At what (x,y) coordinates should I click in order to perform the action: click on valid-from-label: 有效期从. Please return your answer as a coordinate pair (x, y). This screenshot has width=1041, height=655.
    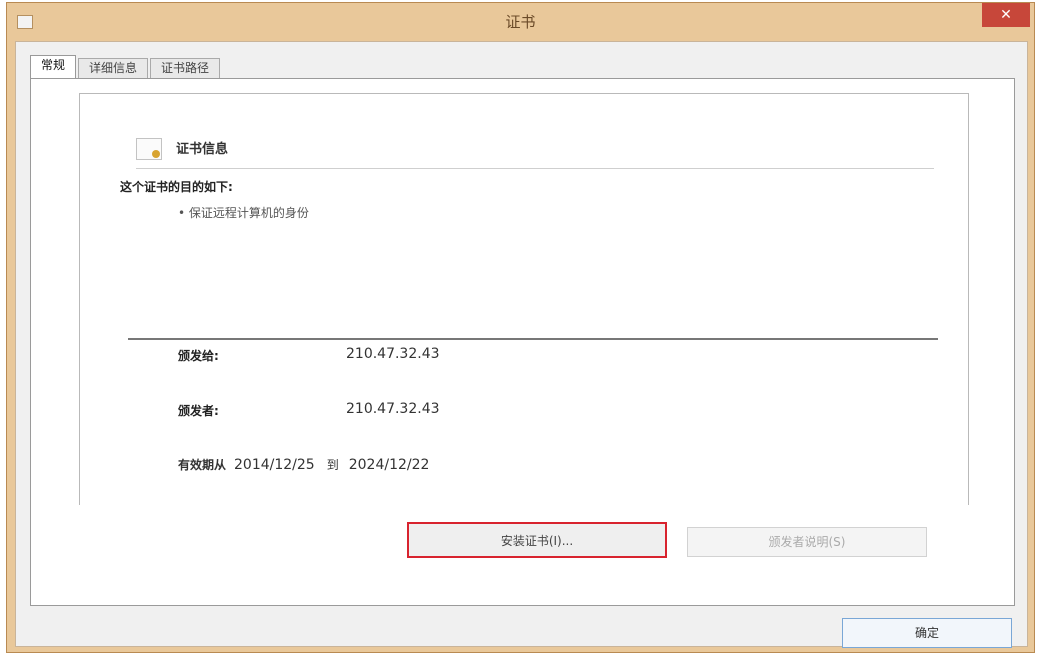
    Looking at the image, I should click on (202, 465).